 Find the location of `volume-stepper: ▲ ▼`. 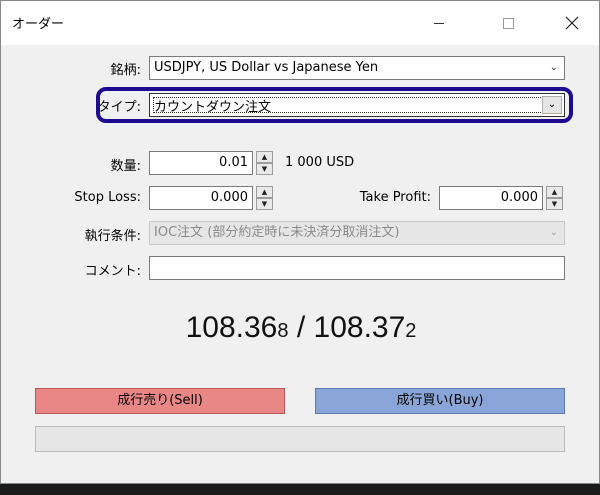

volume-stepper: ▲ ▼ is located at coordinates (264, 163).